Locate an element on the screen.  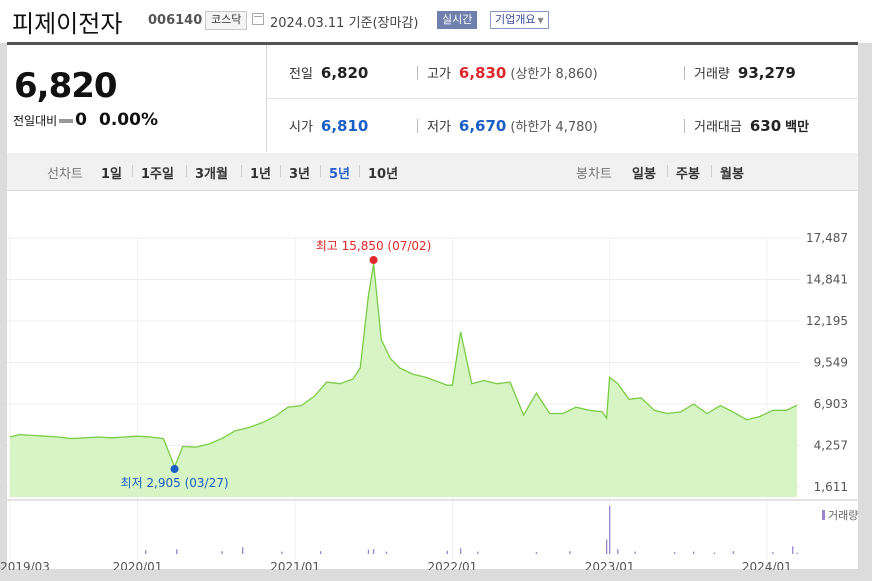
x-tick-label: 2020/01 is located at coordinates (138, 565).